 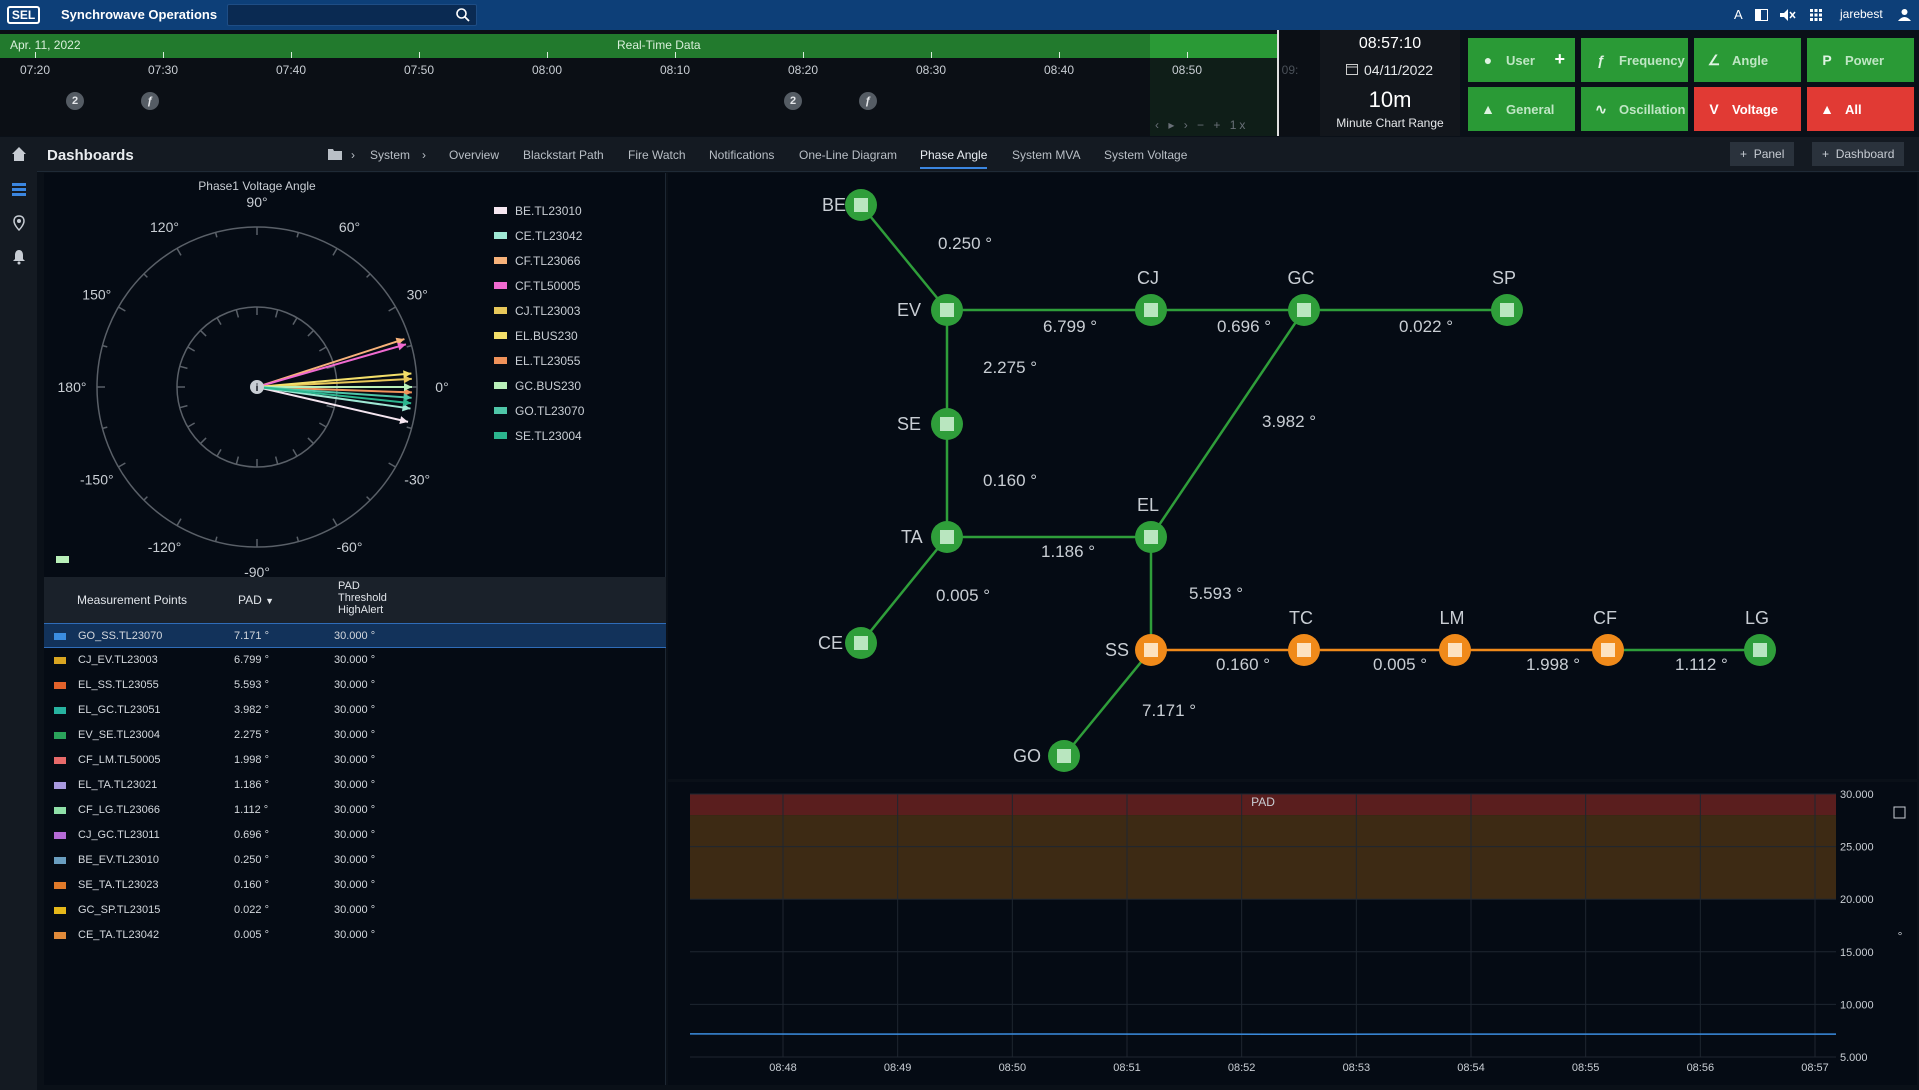 I want to click on table-row: CJ_EV.TL23003 6.799 ° 30.000 °, so click(x=355, y=660).